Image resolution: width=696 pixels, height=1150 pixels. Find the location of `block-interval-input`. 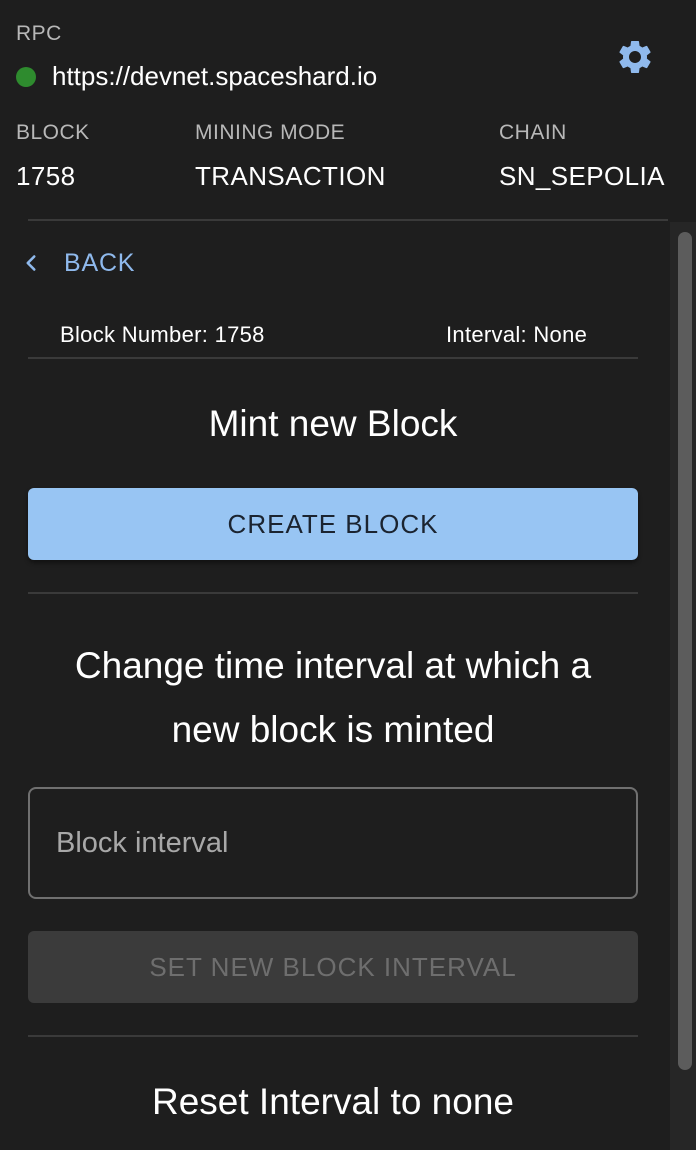

block-interval-input is located at coordinates (336, 843).